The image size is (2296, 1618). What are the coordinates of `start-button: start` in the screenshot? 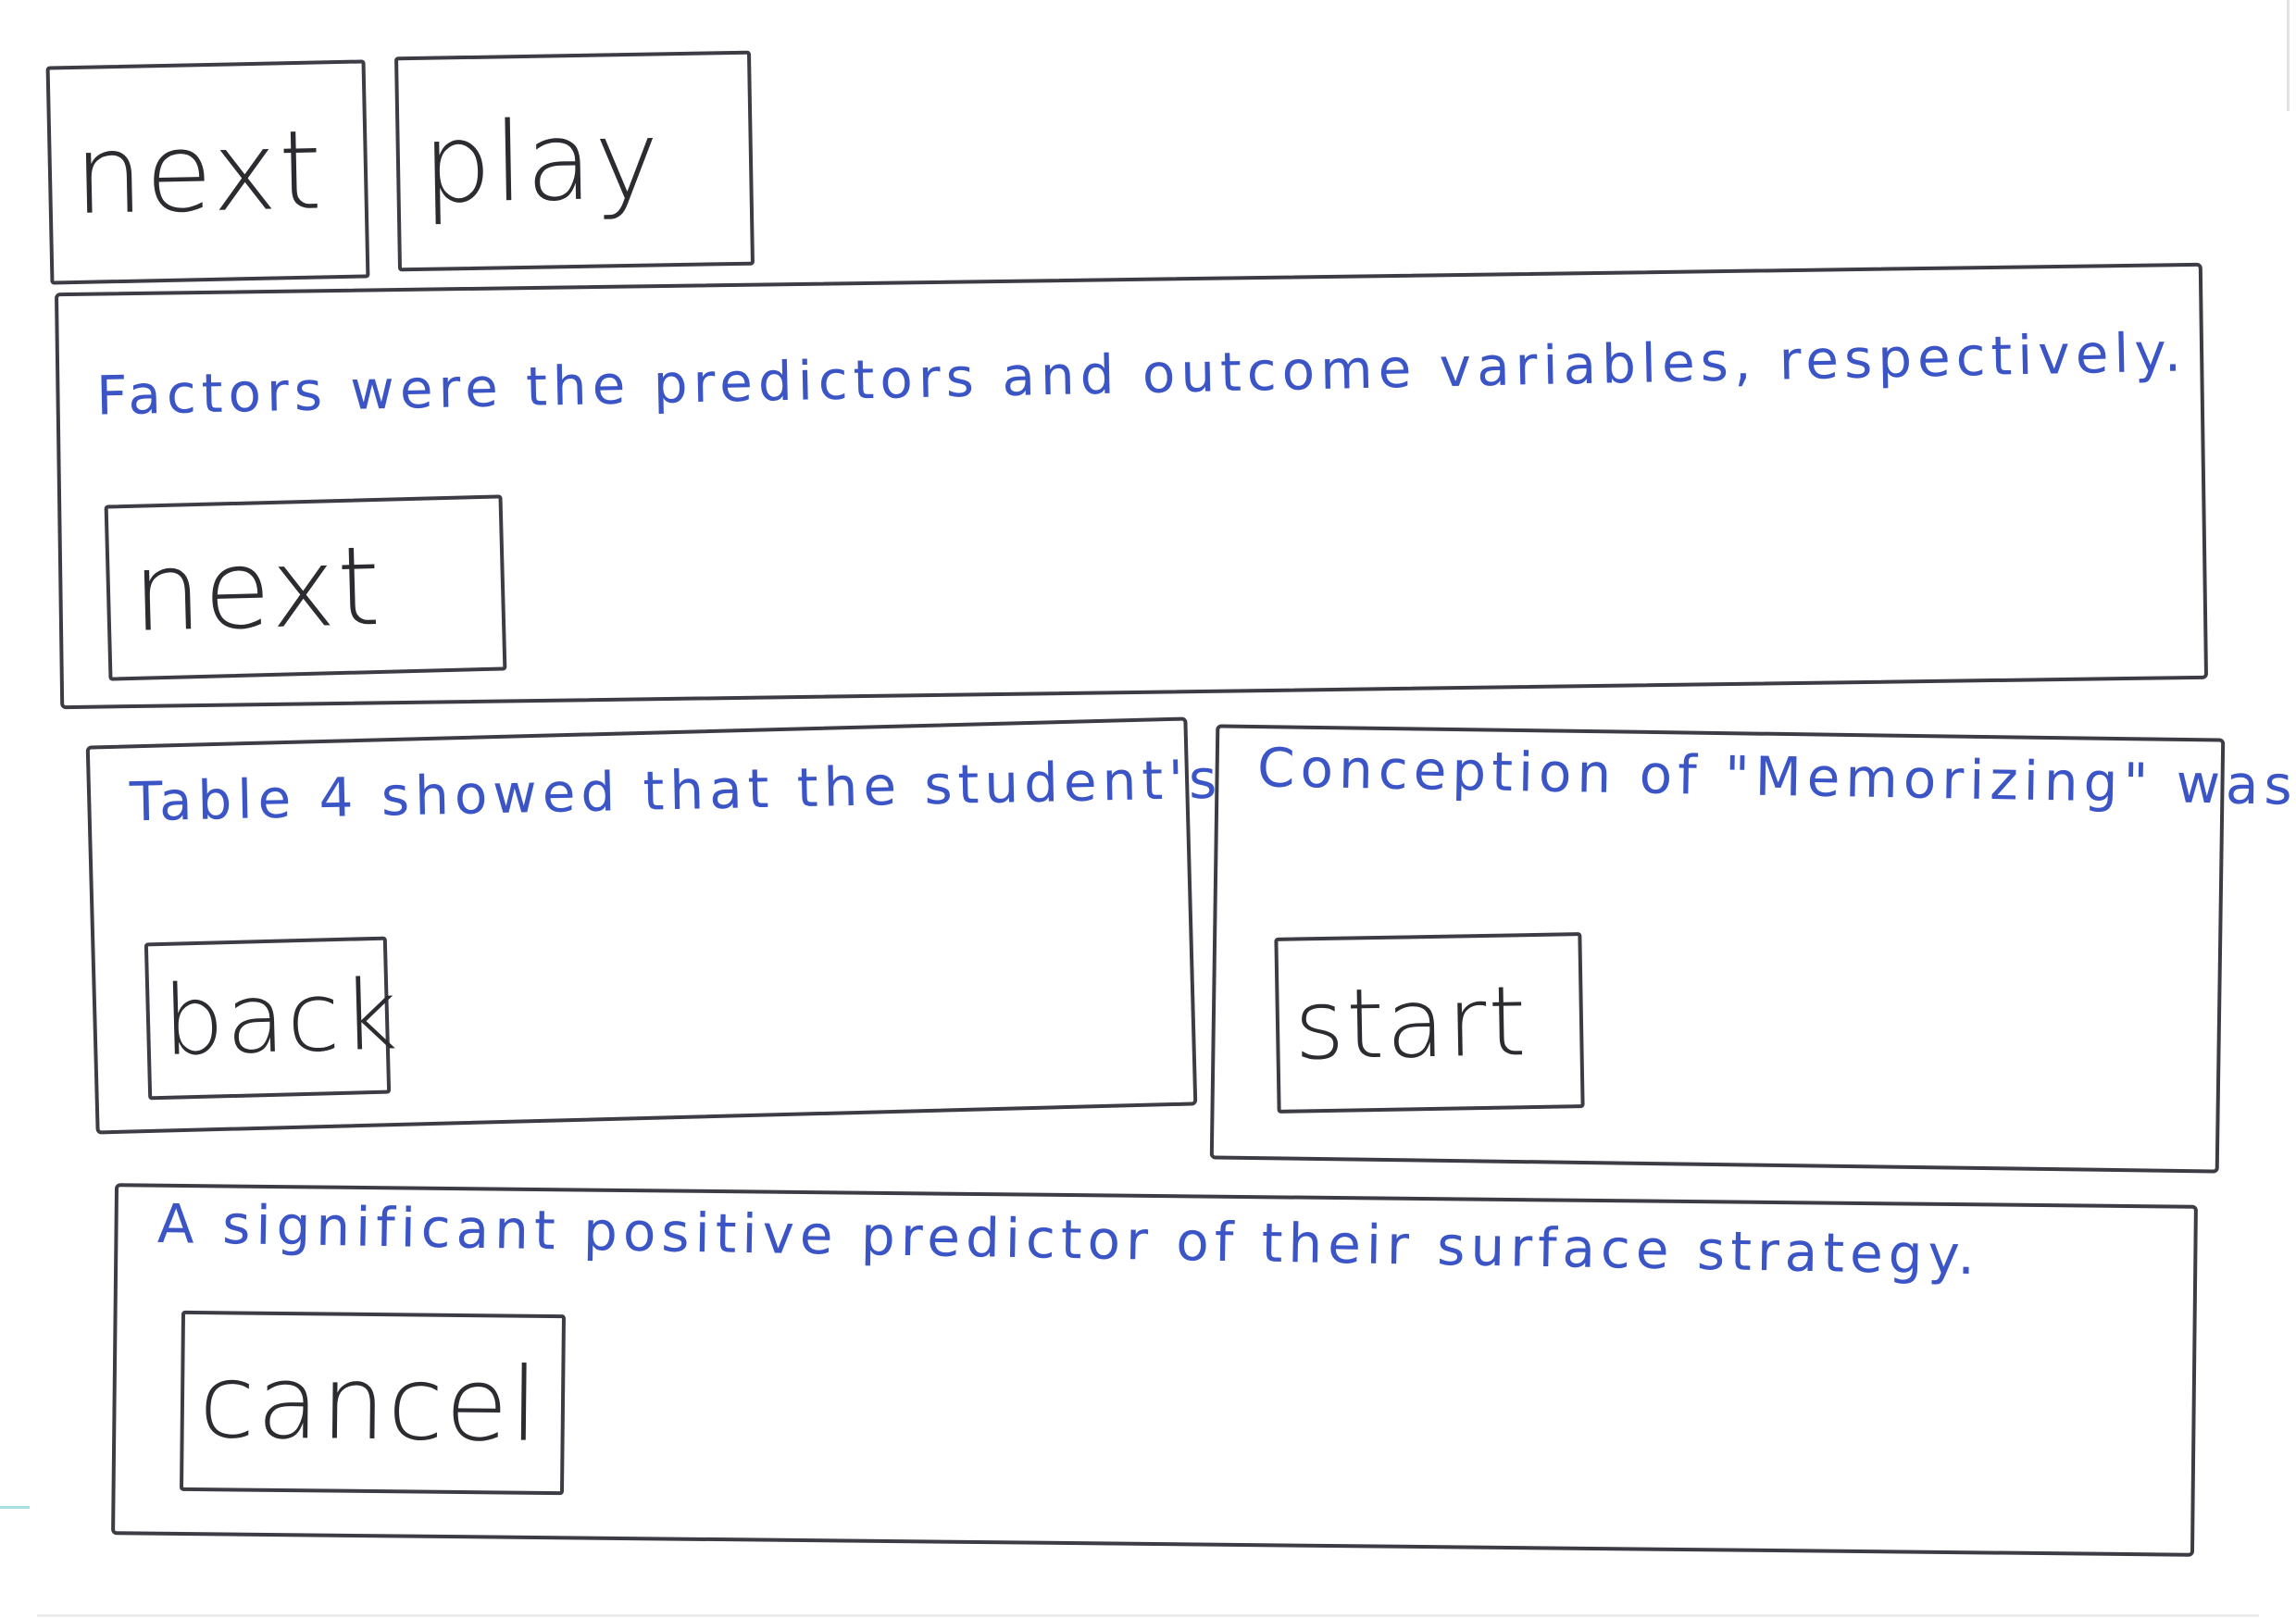 It's located at (1429, 1023).